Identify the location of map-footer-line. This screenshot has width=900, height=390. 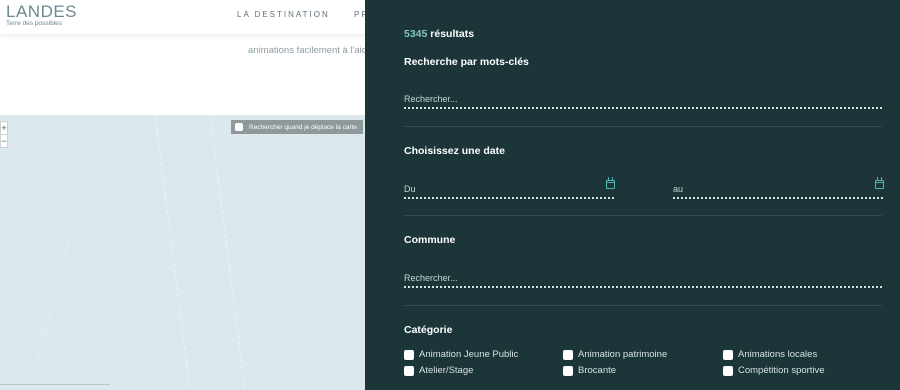
(55, 387).